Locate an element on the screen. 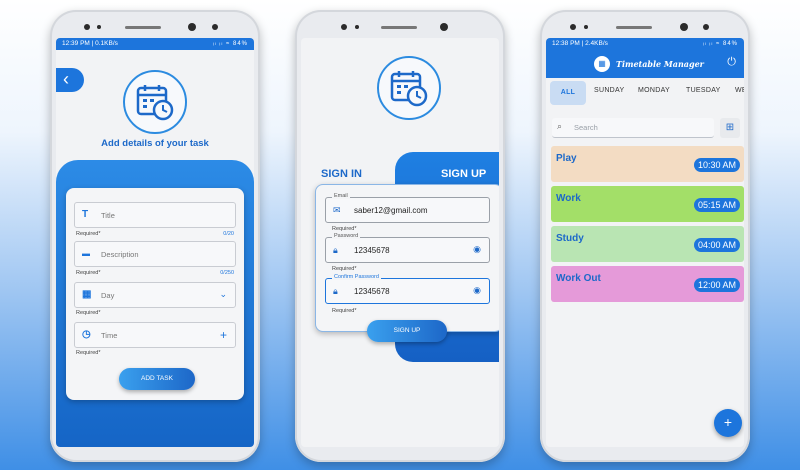  mail-icon: ✉ is located at coordinates (337, 210).